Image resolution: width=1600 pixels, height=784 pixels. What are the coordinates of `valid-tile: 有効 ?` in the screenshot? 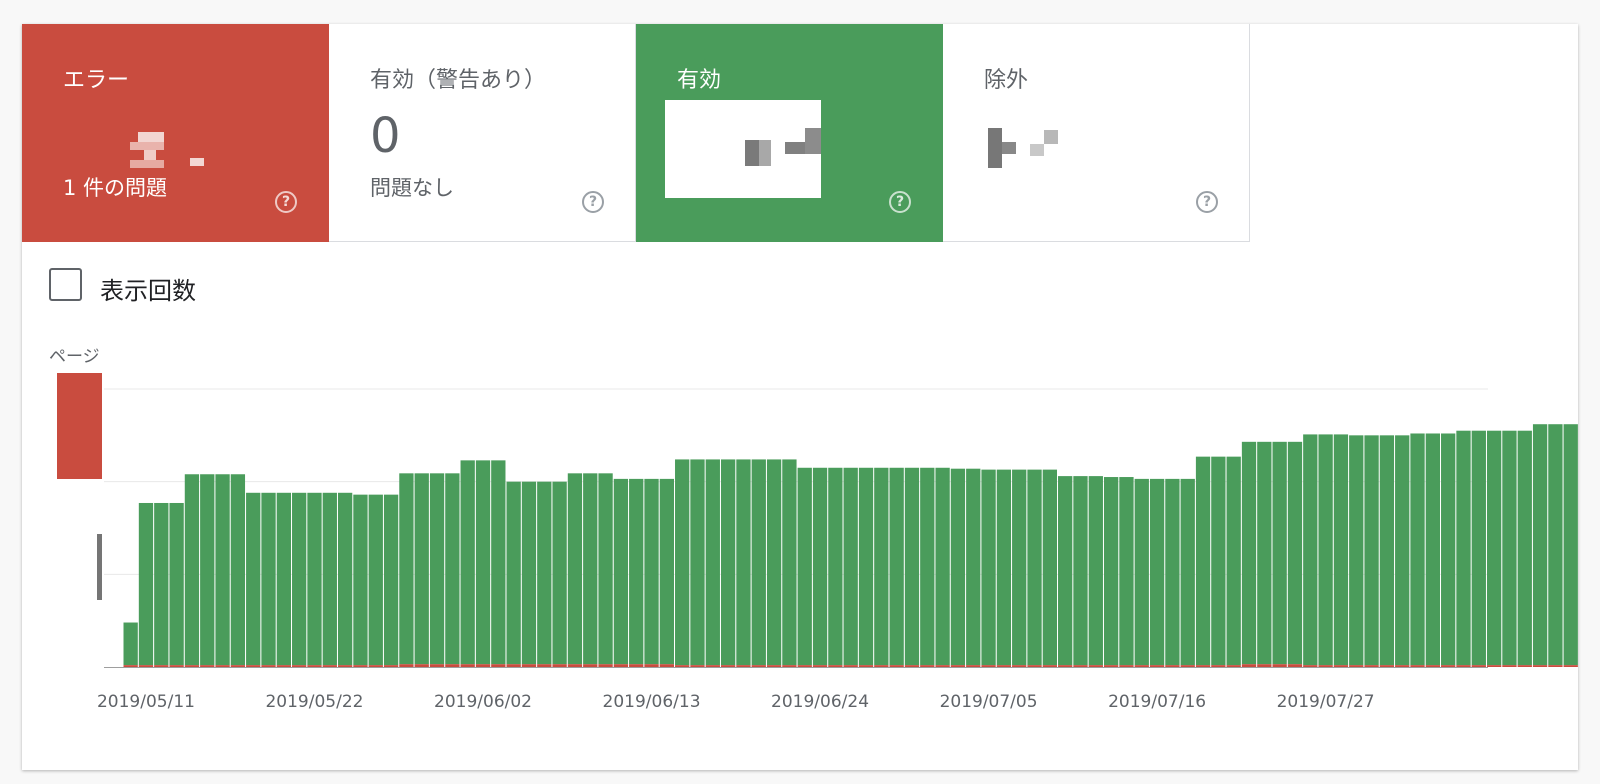 It's located at (789, 133).